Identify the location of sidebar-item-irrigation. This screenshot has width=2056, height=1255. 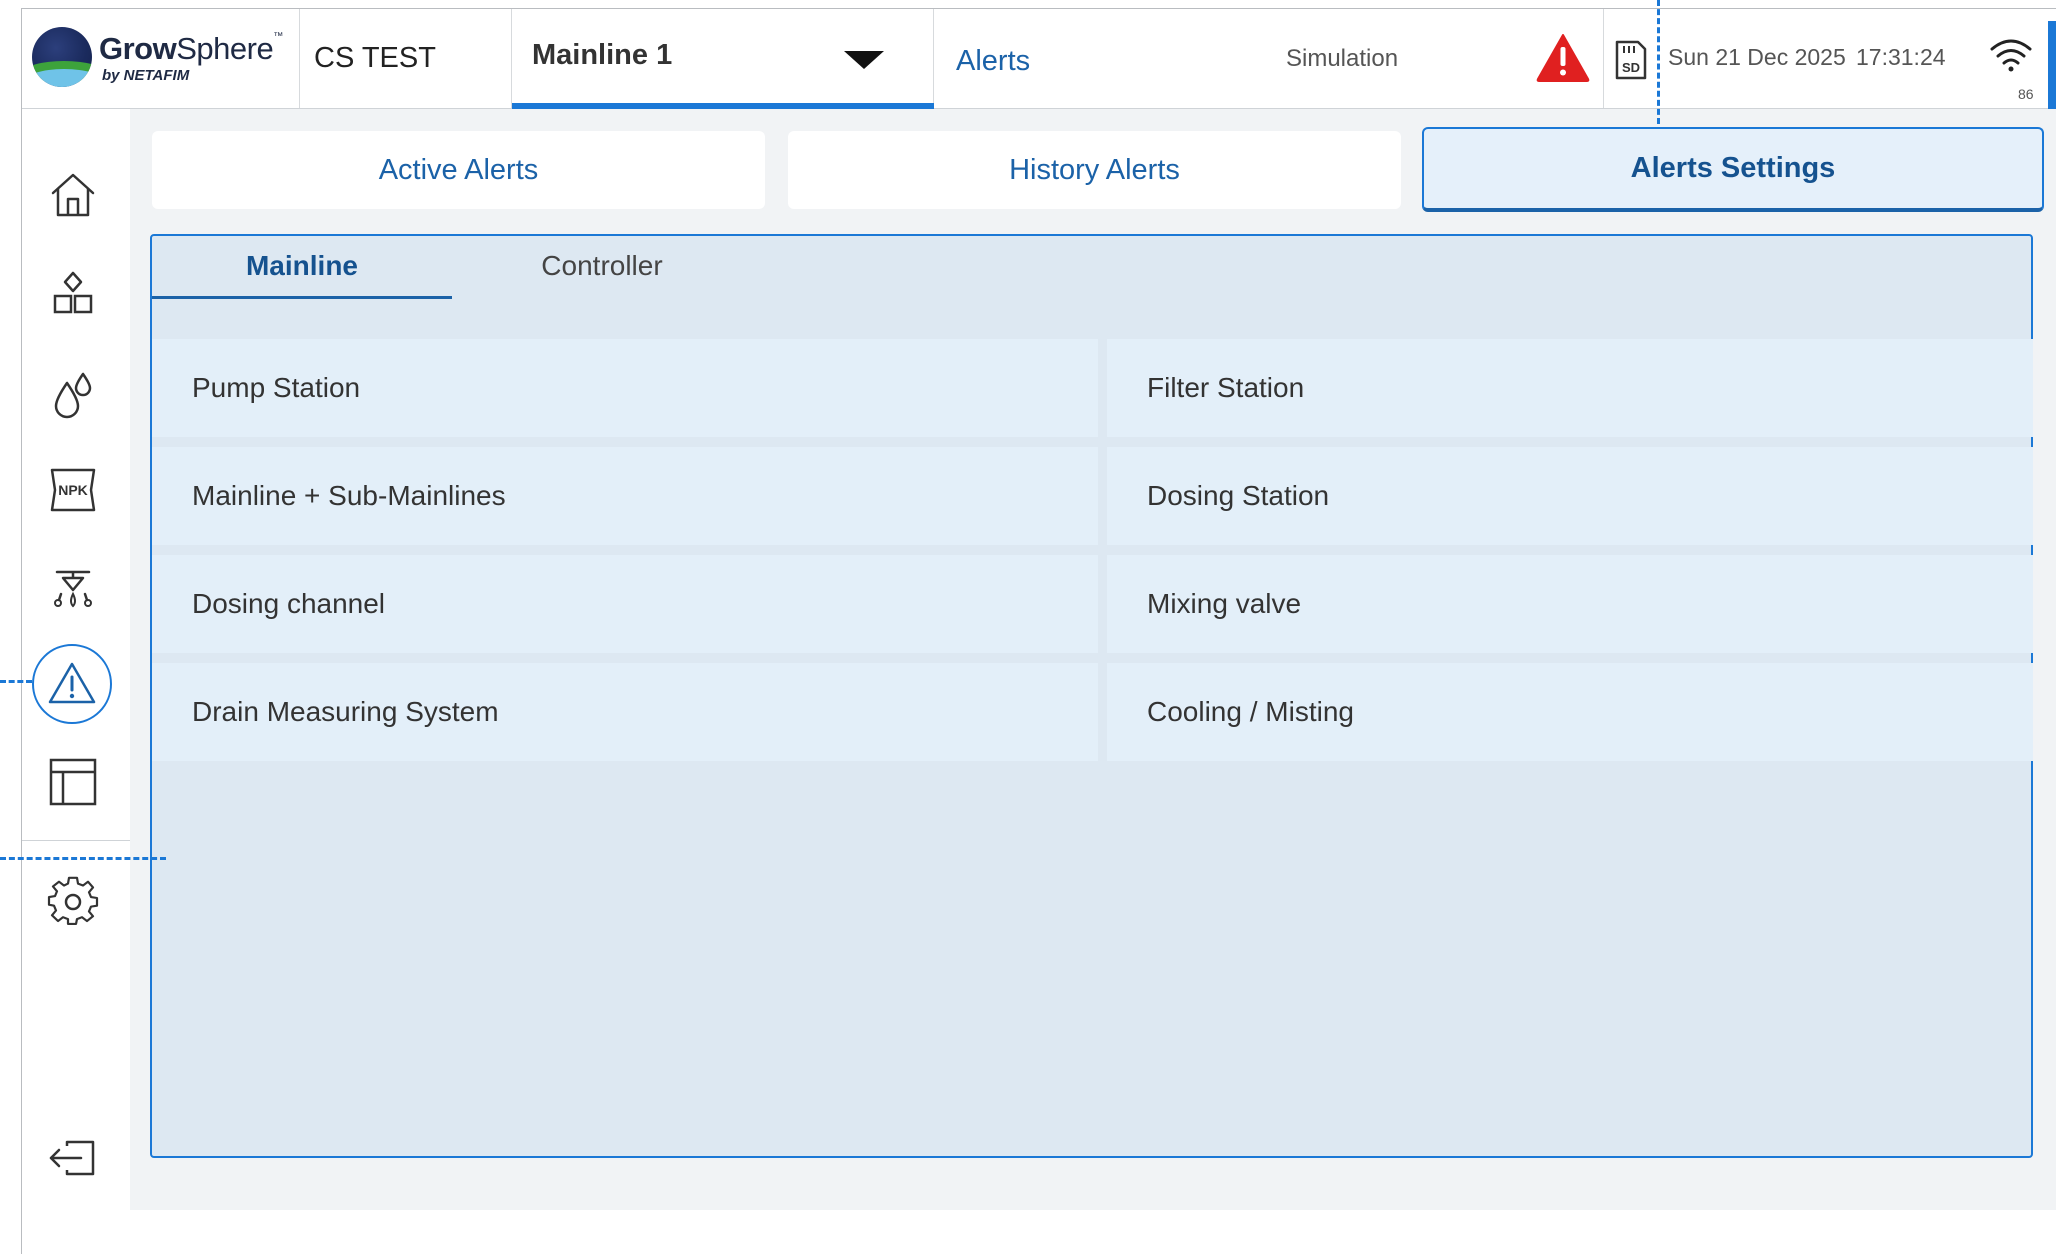
(73, 395).